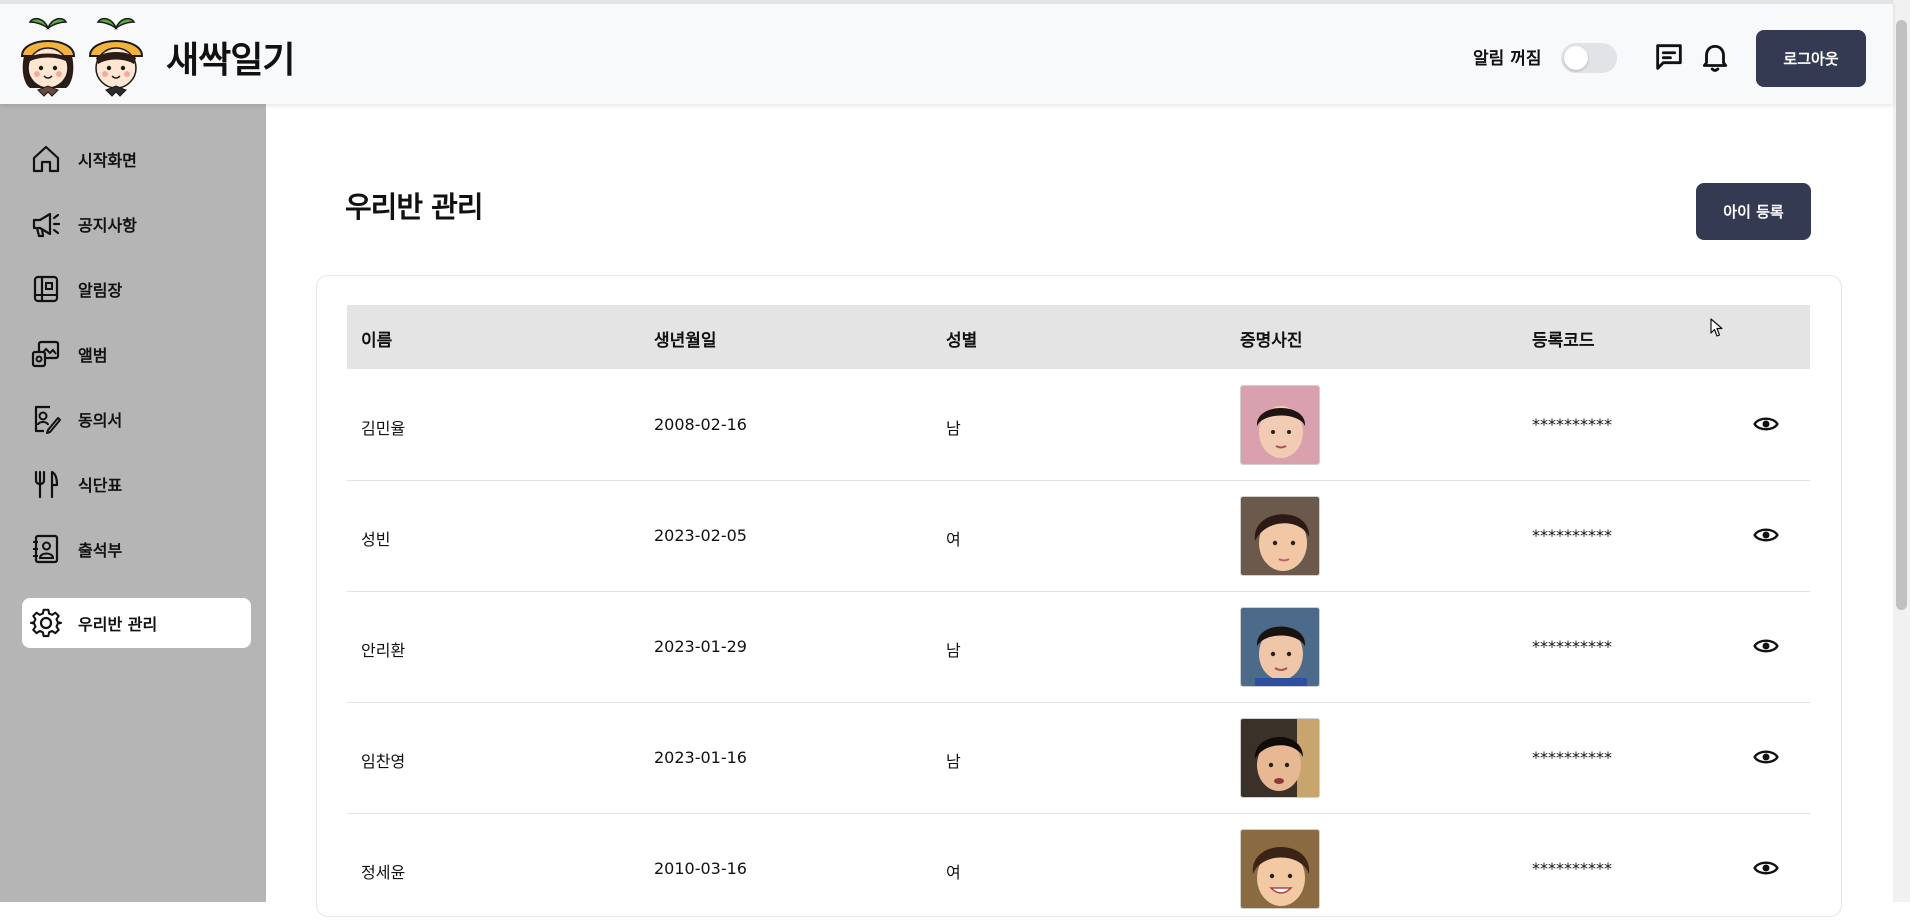 This screenshot has height=924, width=1910. What do you see at coordinates (1078, 647) in the screenshot?
I see `table-row: 안리환 2023-01-29 남 **********` at bounding box center [1078, 647].